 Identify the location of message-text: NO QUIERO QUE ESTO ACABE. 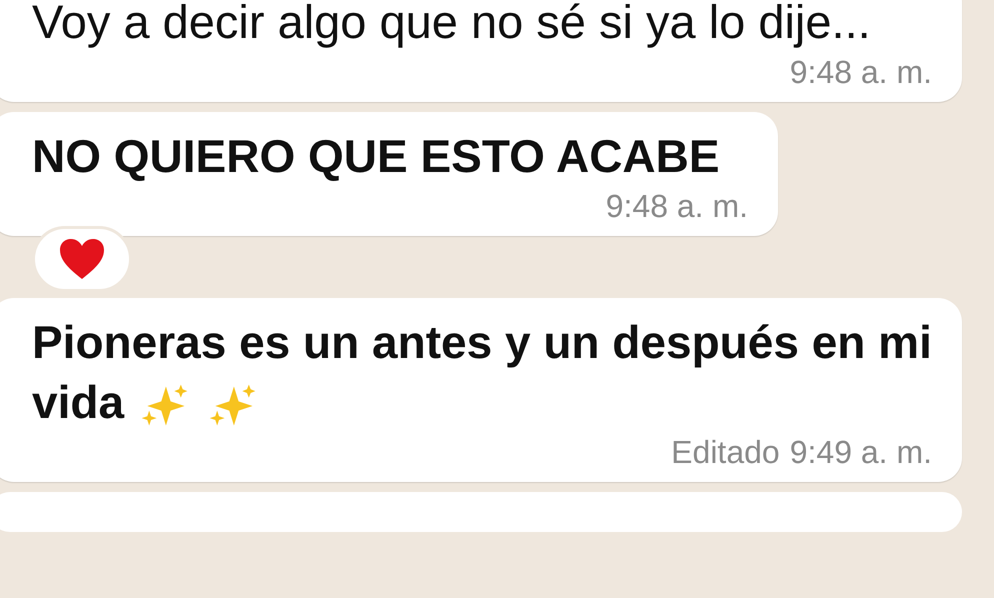
(376, 156).